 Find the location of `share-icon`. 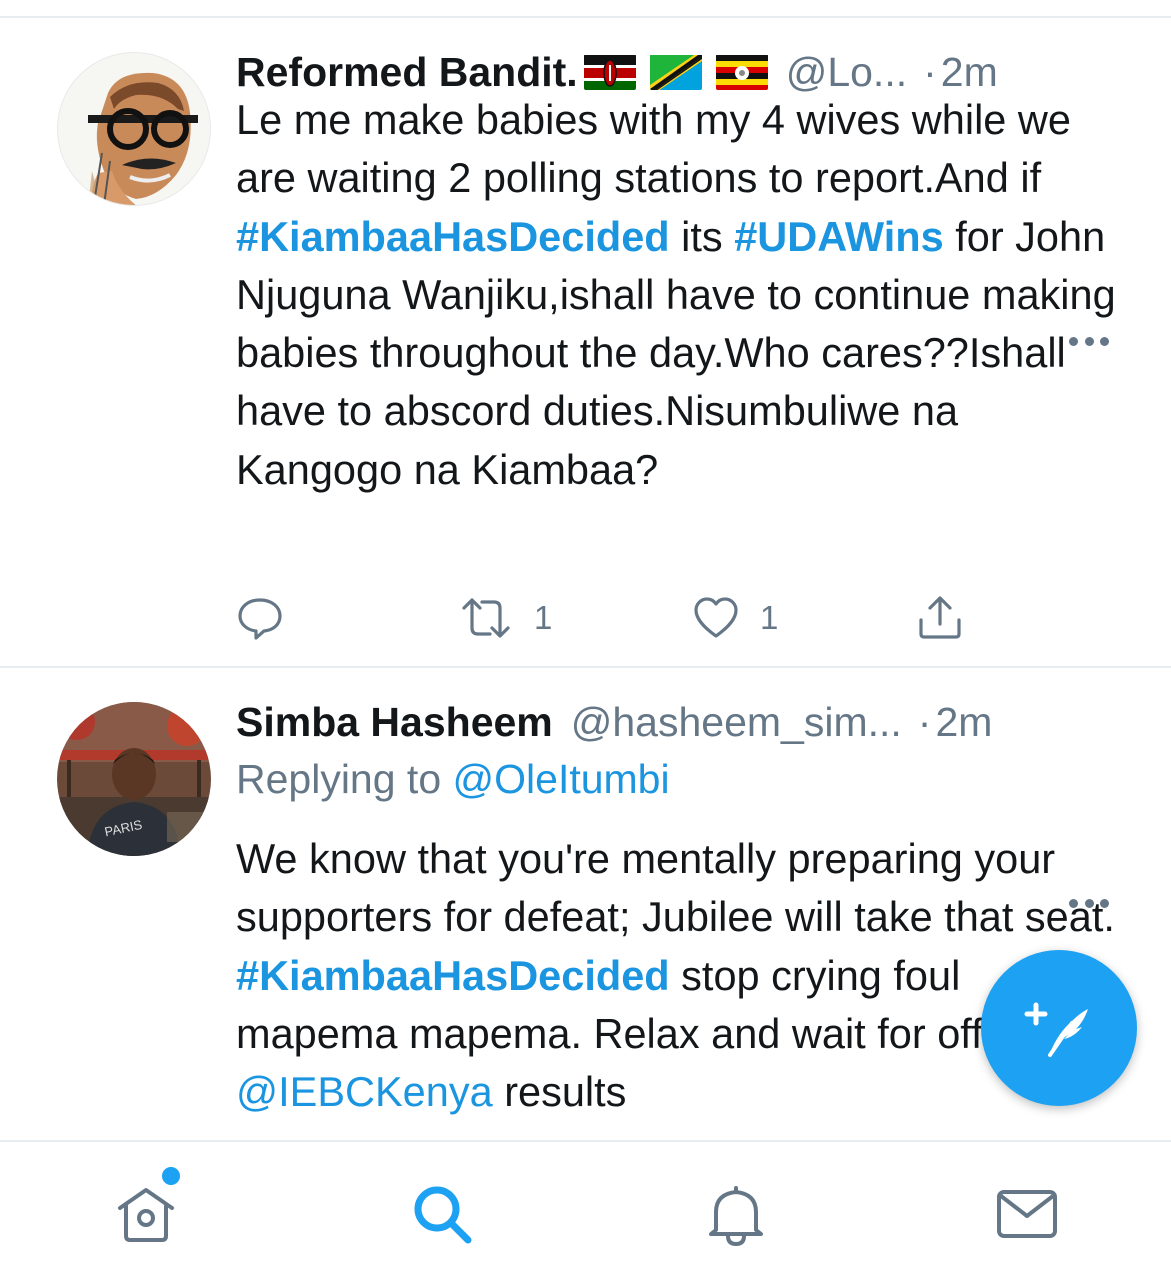

share-icon is located at coordinates (940, 617).